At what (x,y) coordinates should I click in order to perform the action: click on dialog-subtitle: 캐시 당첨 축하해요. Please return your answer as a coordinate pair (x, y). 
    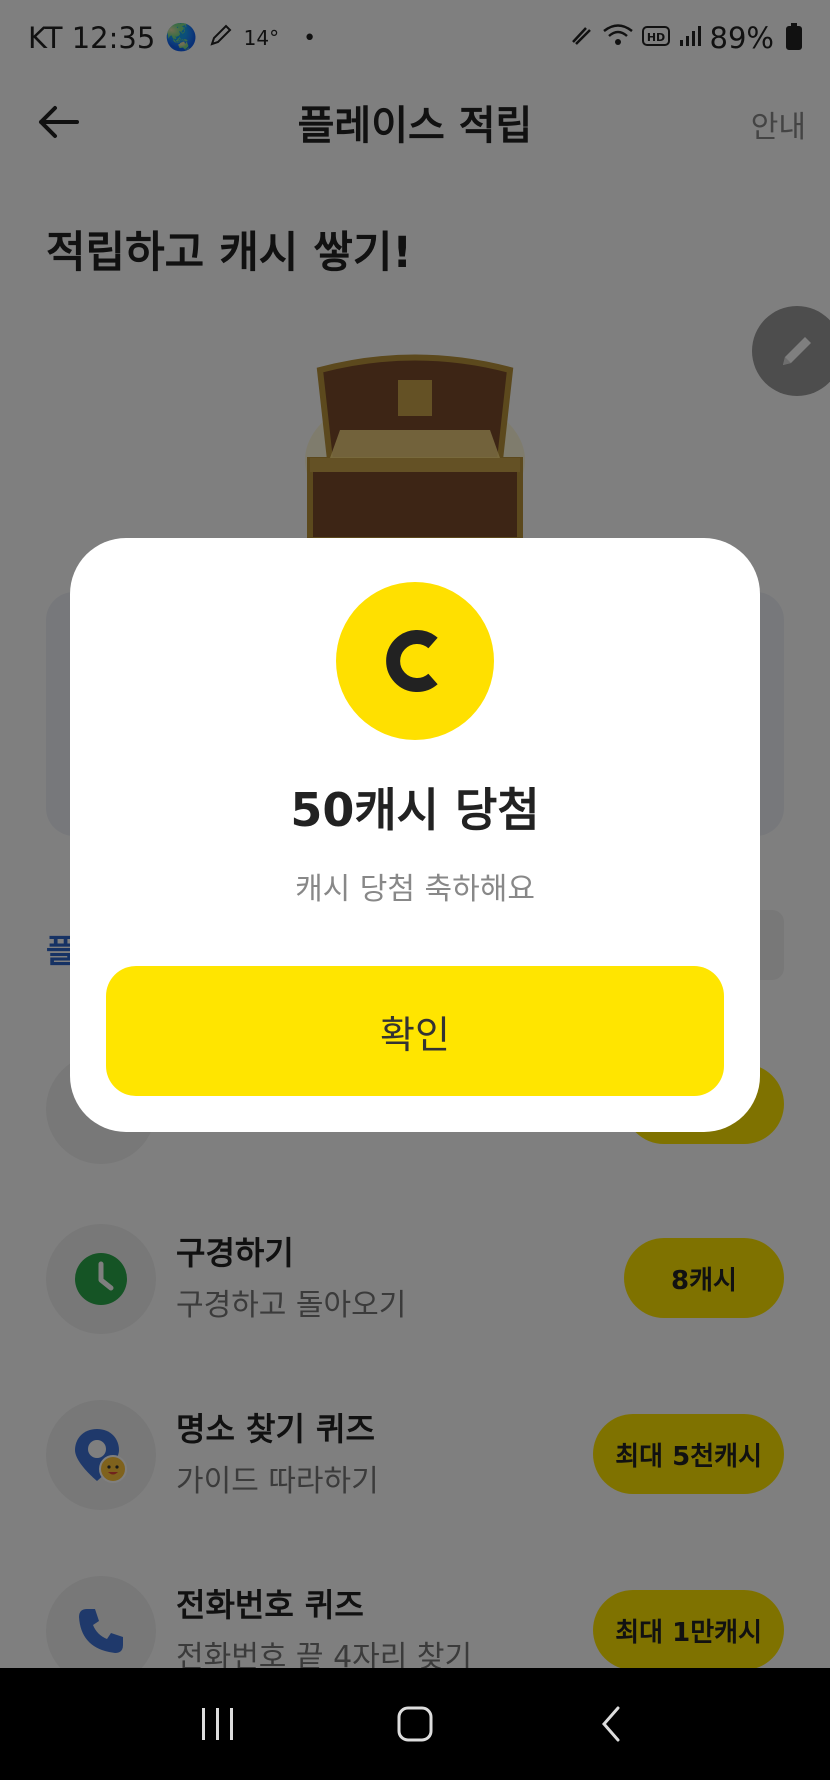
    Looking at the image, I should click on (415, 889).